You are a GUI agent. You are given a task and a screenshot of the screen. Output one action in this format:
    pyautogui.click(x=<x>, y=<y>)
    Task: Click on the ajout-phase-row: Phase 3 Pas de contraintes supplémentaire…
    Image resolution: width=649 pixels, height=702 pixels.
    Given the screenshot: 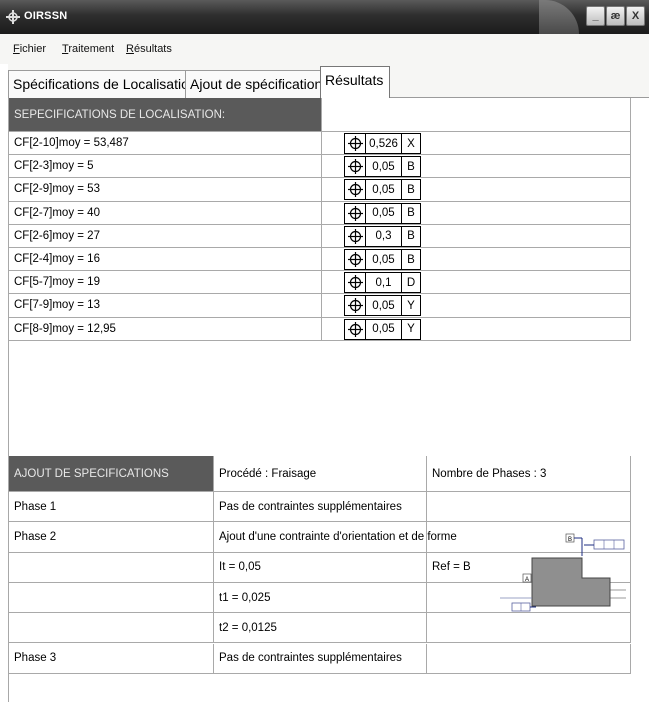 What is the action you would take?
    pyautogui.click(x=320, y=658)
    